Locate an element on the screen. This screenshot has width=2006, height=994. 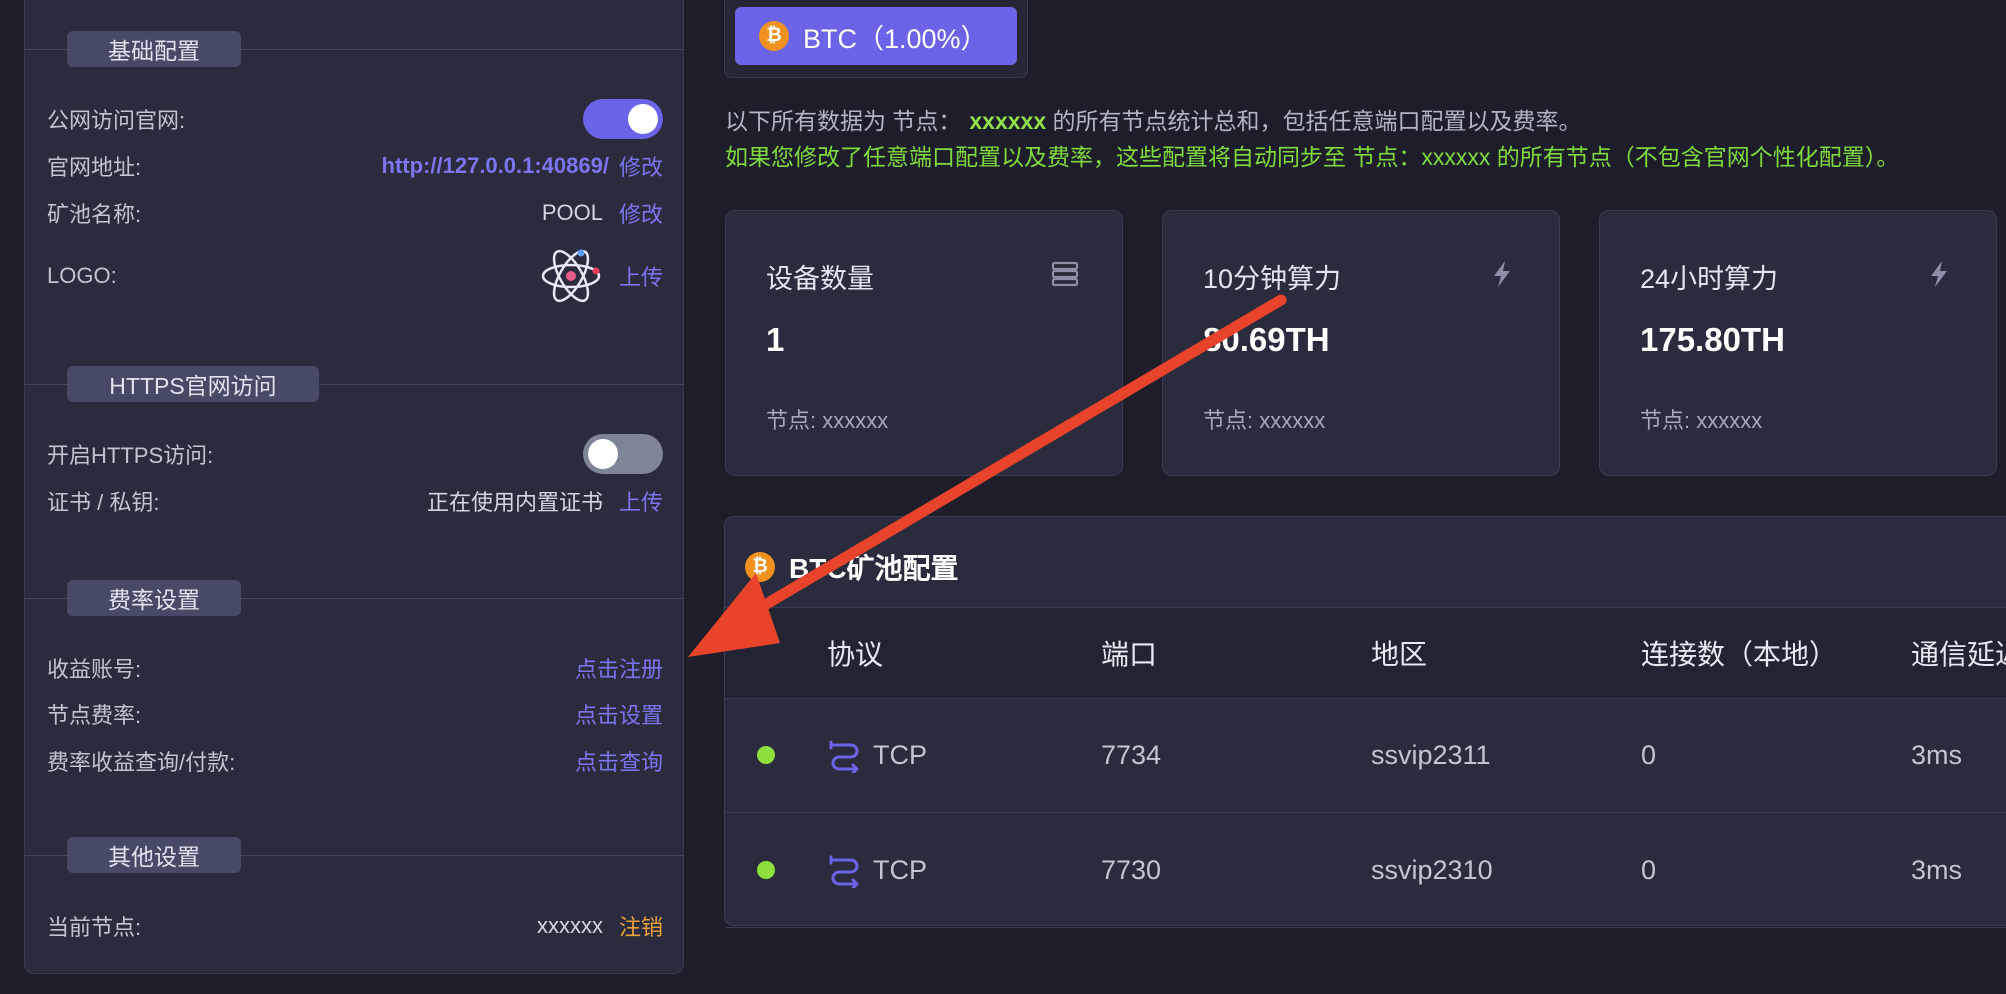
summary-note-suffix: 的所有节点统计总和，包括任意端口配置以及费率。 is located at coordinates (1314, 121).